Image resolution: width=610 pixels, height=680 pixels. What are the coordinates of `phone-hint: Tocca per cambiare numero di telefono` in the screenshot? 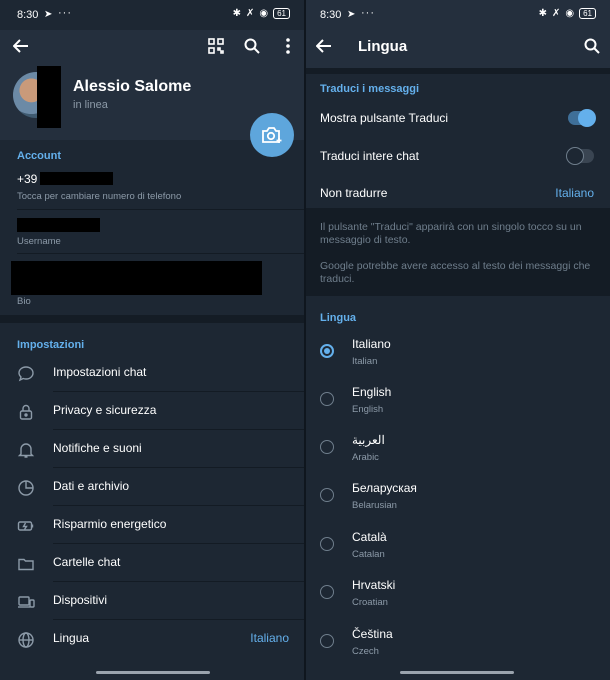 It's located at (99, 196).